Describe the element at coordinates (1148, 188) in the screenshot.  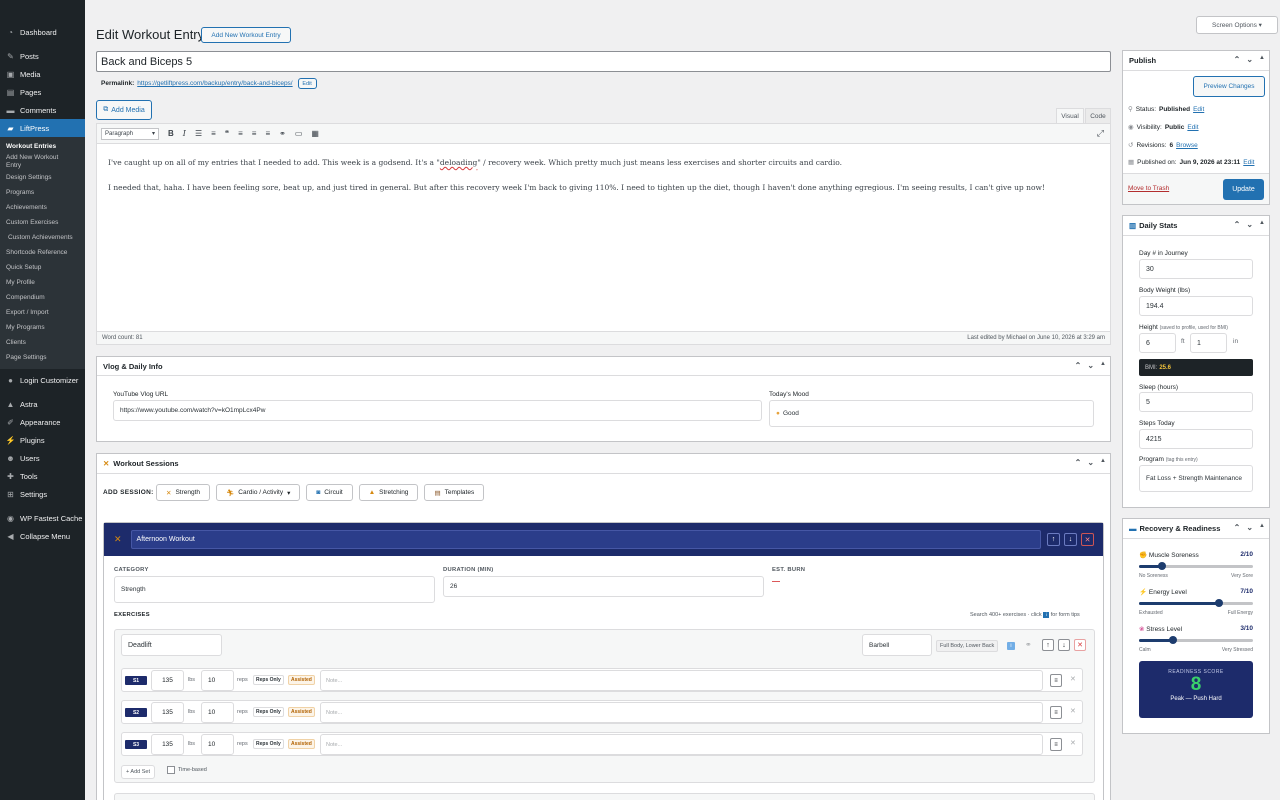
I see `move-to-trash-link: Move to Trash` at that location.